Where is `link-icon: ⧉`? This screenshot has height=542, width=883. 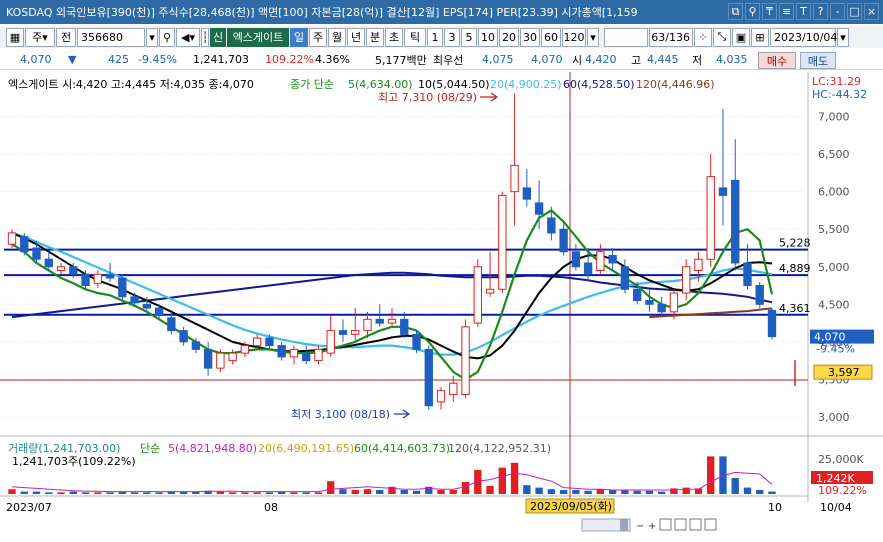
link-icon: ⧉ is located at coordinates (735, 11).